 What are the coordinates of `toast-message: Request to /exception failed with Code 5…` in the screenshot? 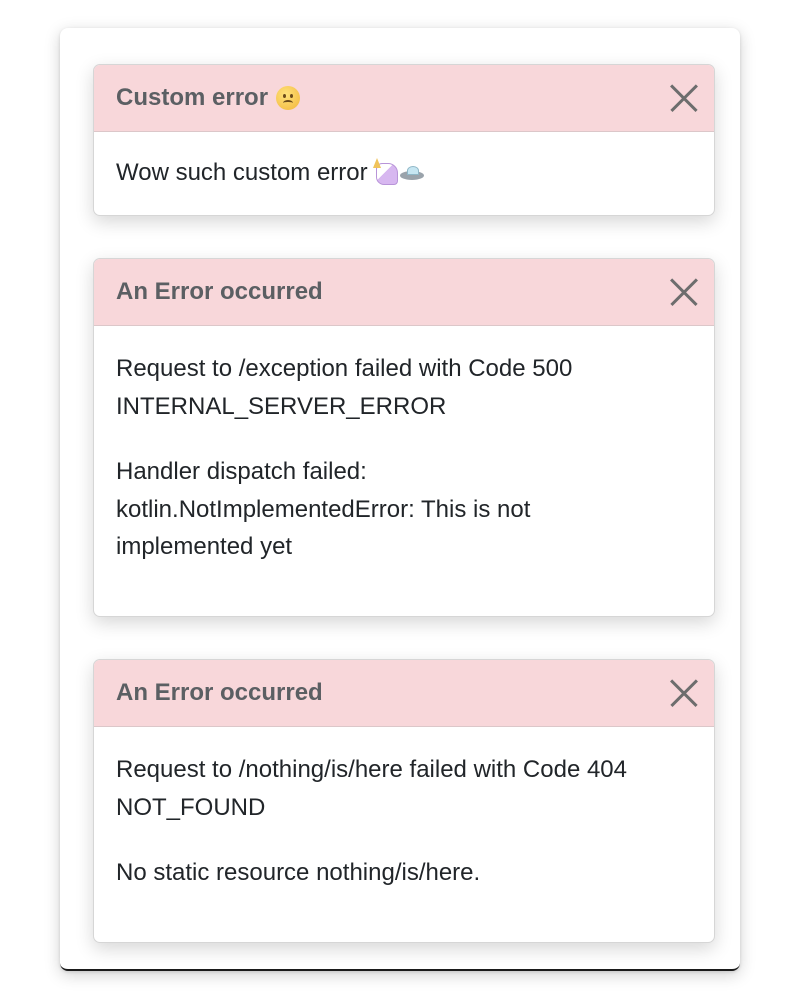 It's located at (344, 387).